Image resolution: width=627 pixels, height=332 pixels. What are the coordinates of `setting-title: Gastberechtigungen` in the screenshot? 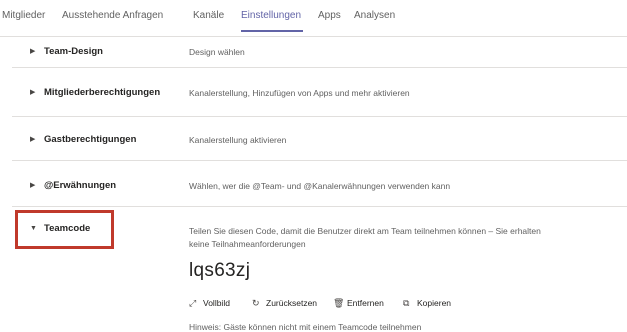 It's located at (90, 139).